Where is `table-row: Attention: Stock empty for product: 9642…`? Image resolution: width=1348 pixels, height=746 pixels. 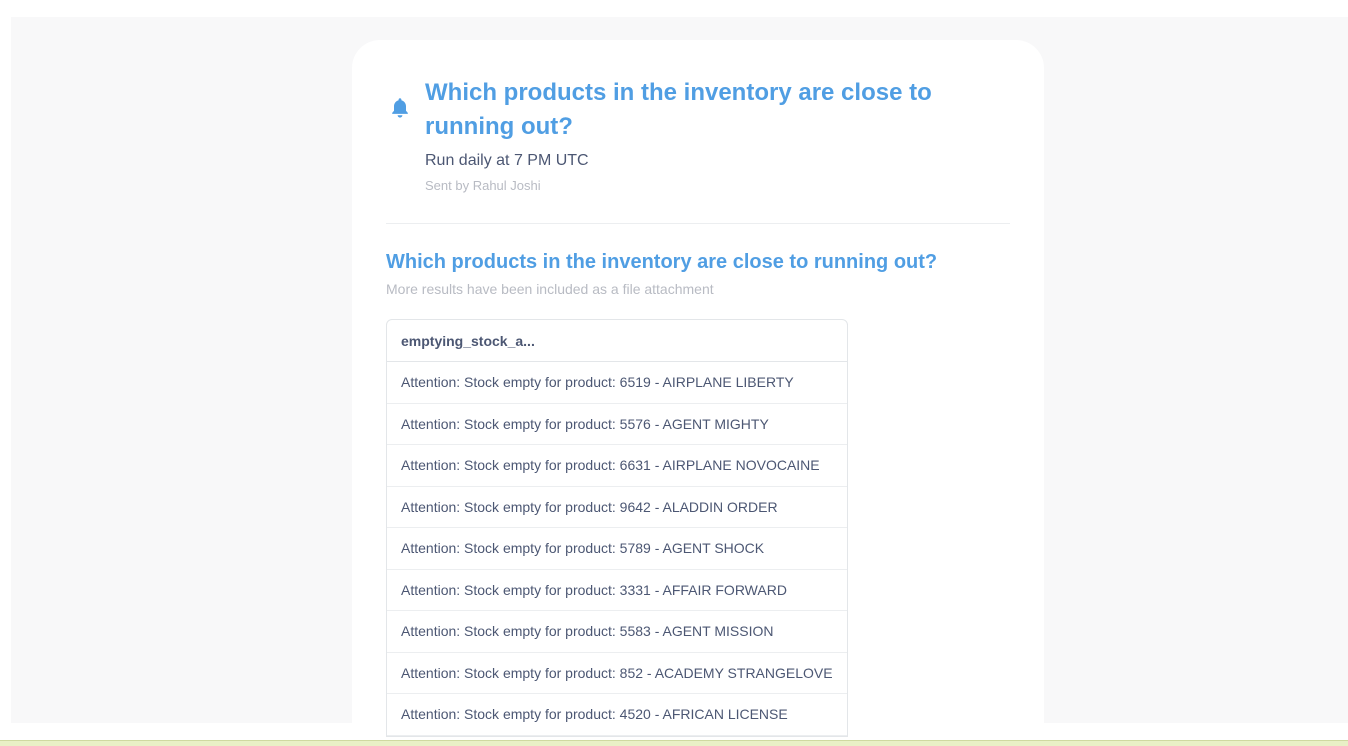
table-row: Attention: Stock empty for product: 9642… is located at coordinates (617, 507).